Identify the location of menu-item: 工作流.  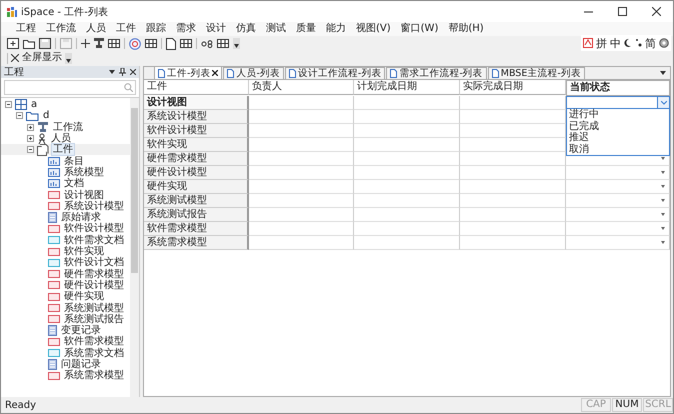
(61, 29).